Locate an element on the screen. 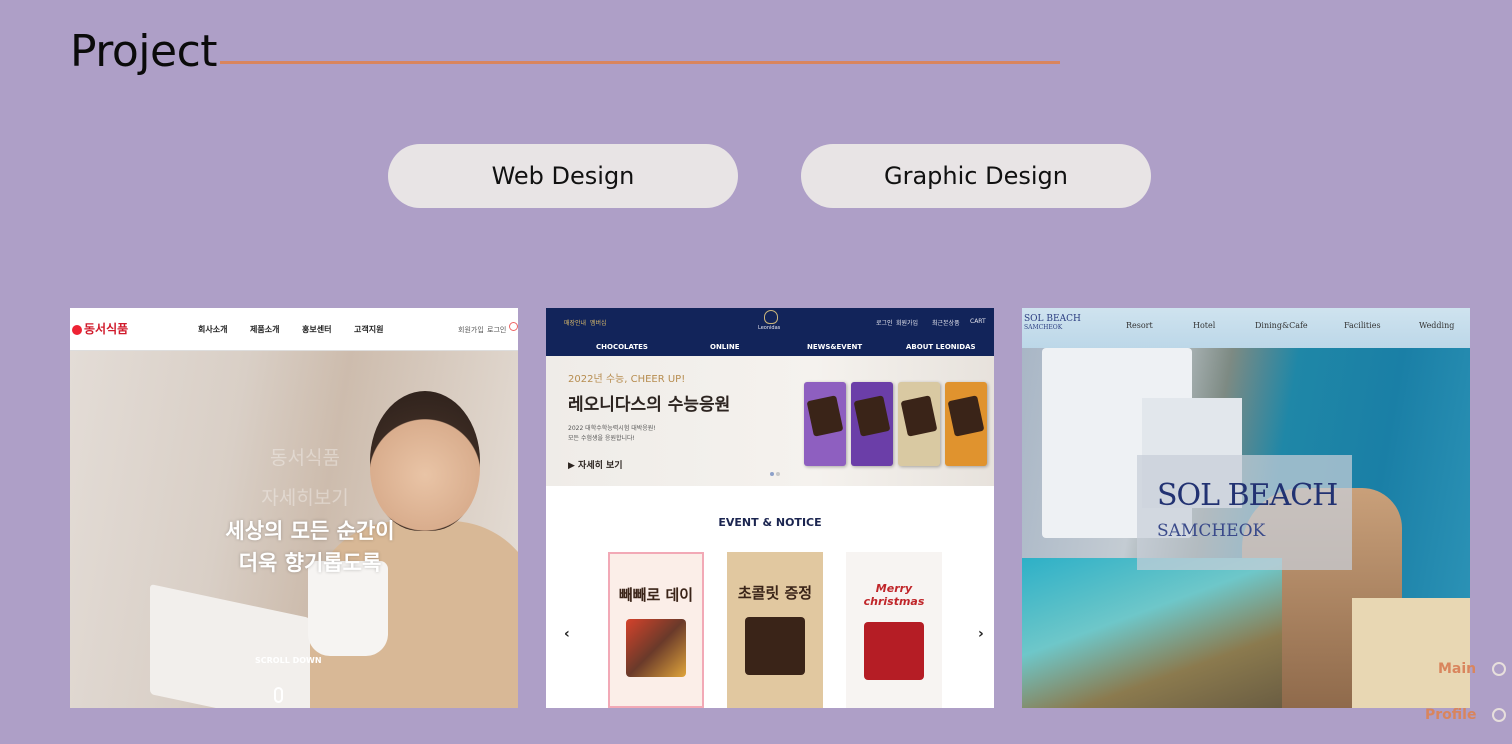 This screenshot has width=1512, height=744. side-nav-main-dot is located at coordinates (1499, 669).